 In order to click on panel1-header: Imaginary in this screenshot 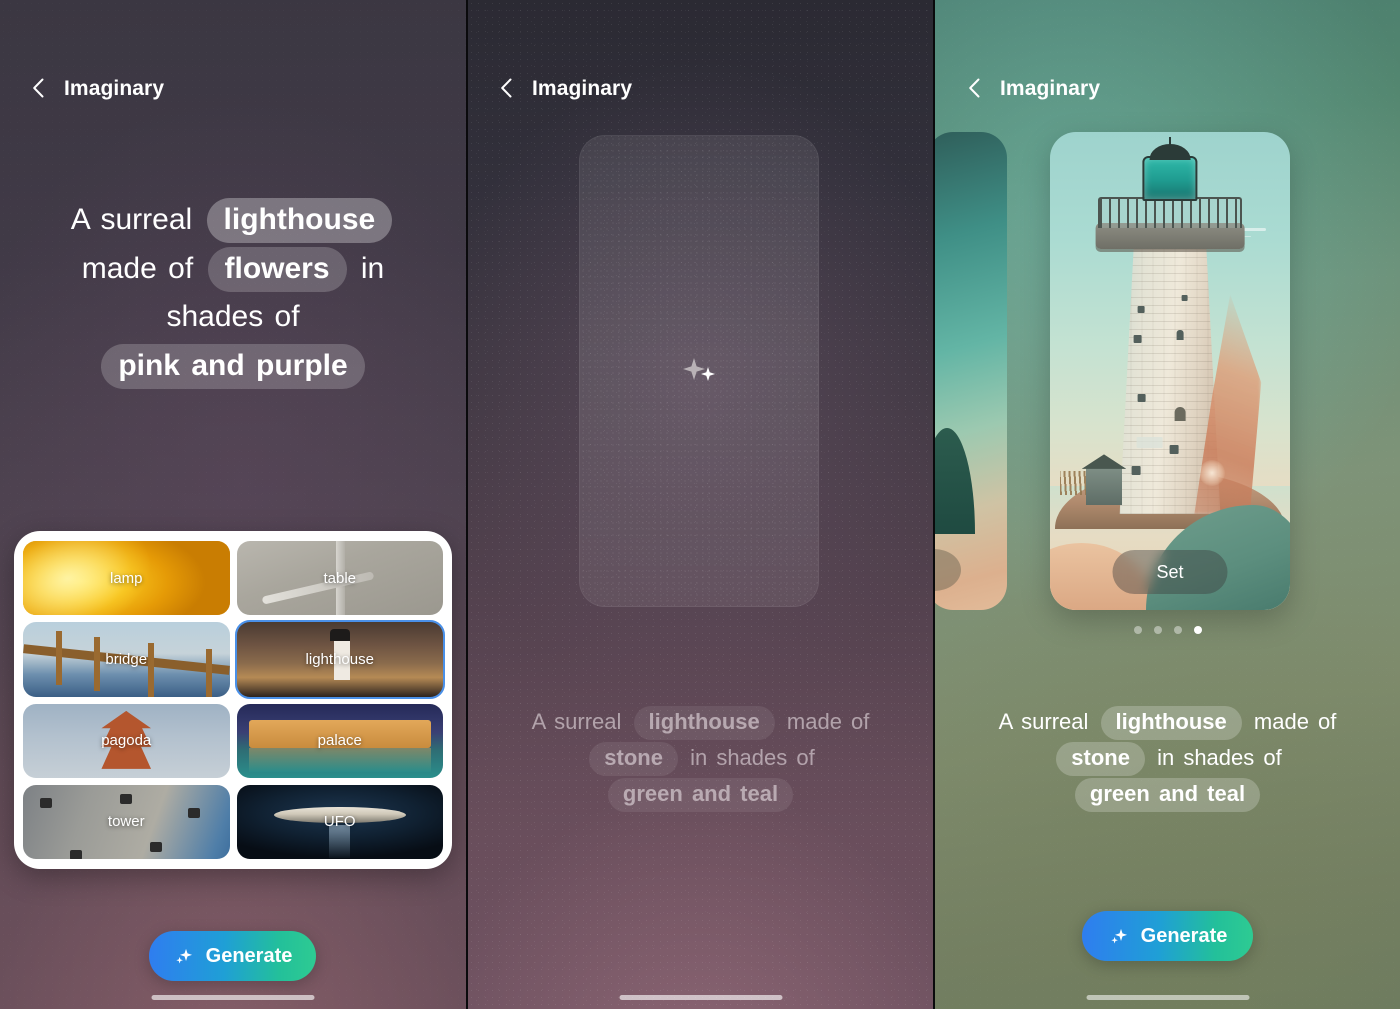, I will do `click(233, 88)`.